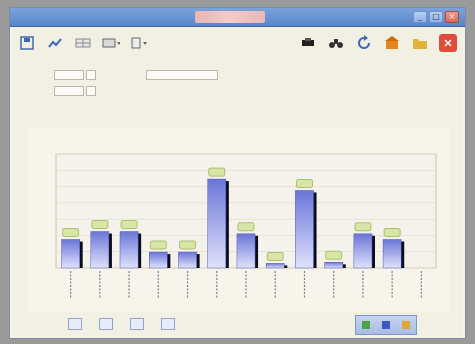  I want to click on save-icon, so click(27, 43).